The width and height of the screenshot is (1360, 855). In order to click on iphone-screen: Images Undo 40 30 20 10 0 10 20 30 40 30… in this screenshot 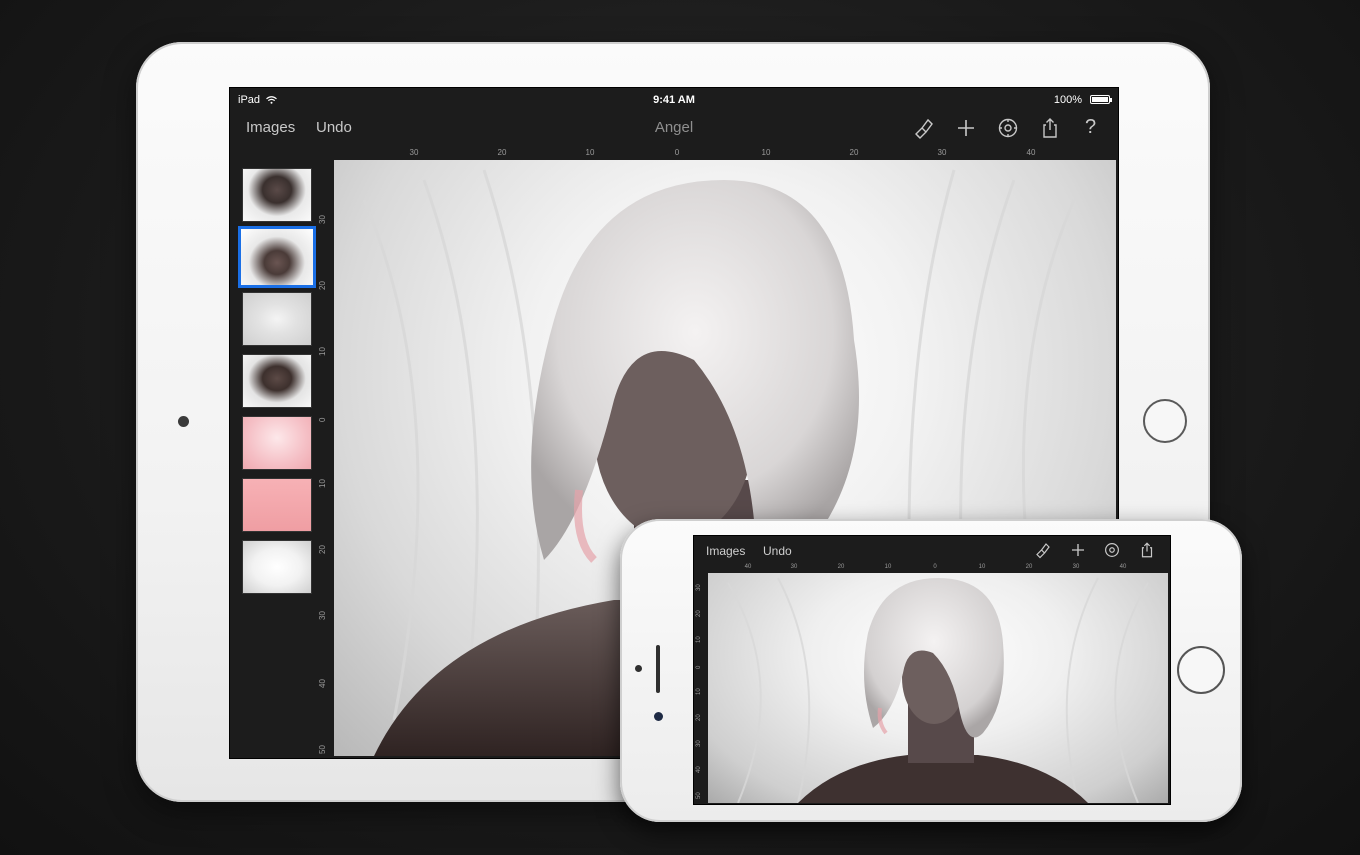, I will do `click(932, 670)`.